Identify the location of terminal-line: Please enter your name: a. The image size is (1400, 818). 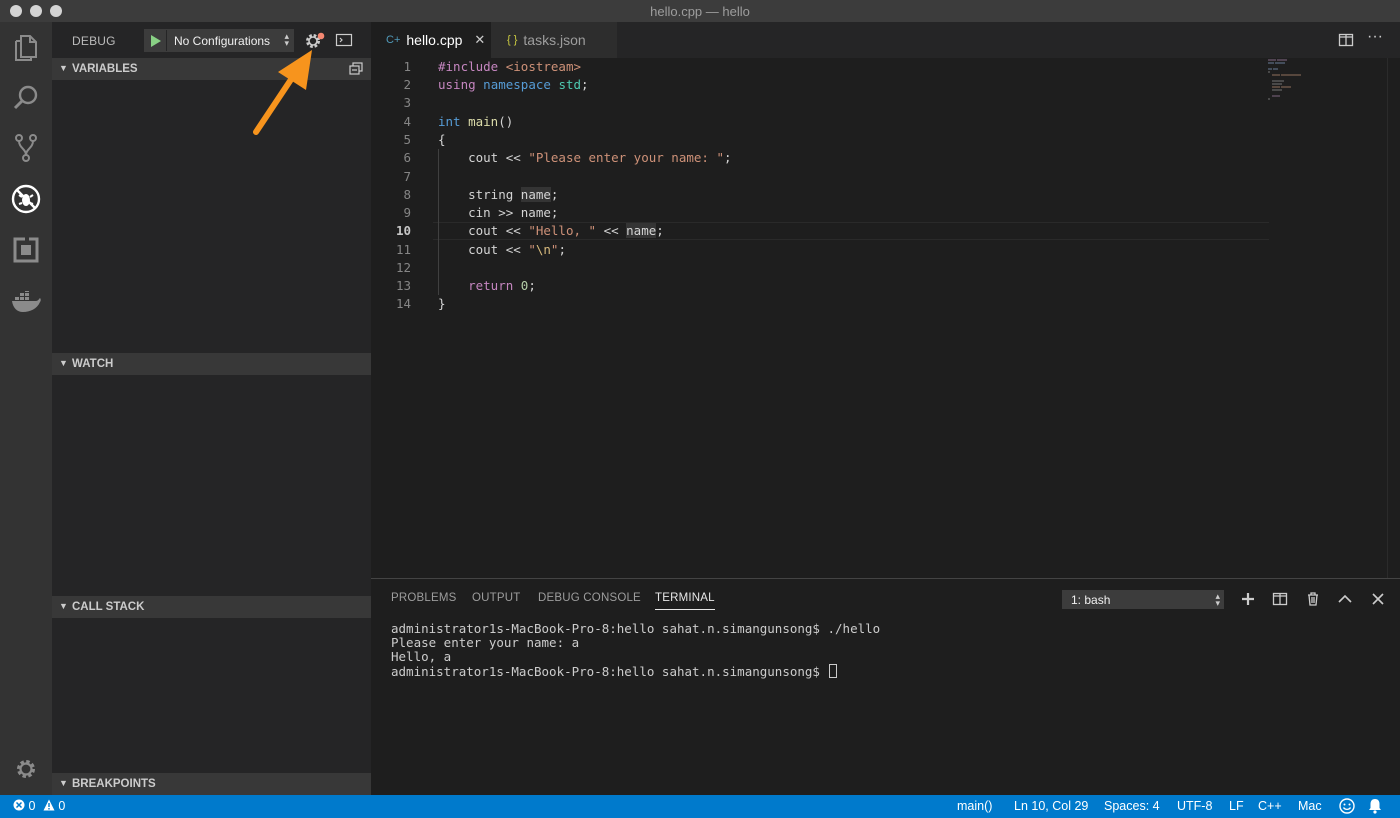
(485, 643).